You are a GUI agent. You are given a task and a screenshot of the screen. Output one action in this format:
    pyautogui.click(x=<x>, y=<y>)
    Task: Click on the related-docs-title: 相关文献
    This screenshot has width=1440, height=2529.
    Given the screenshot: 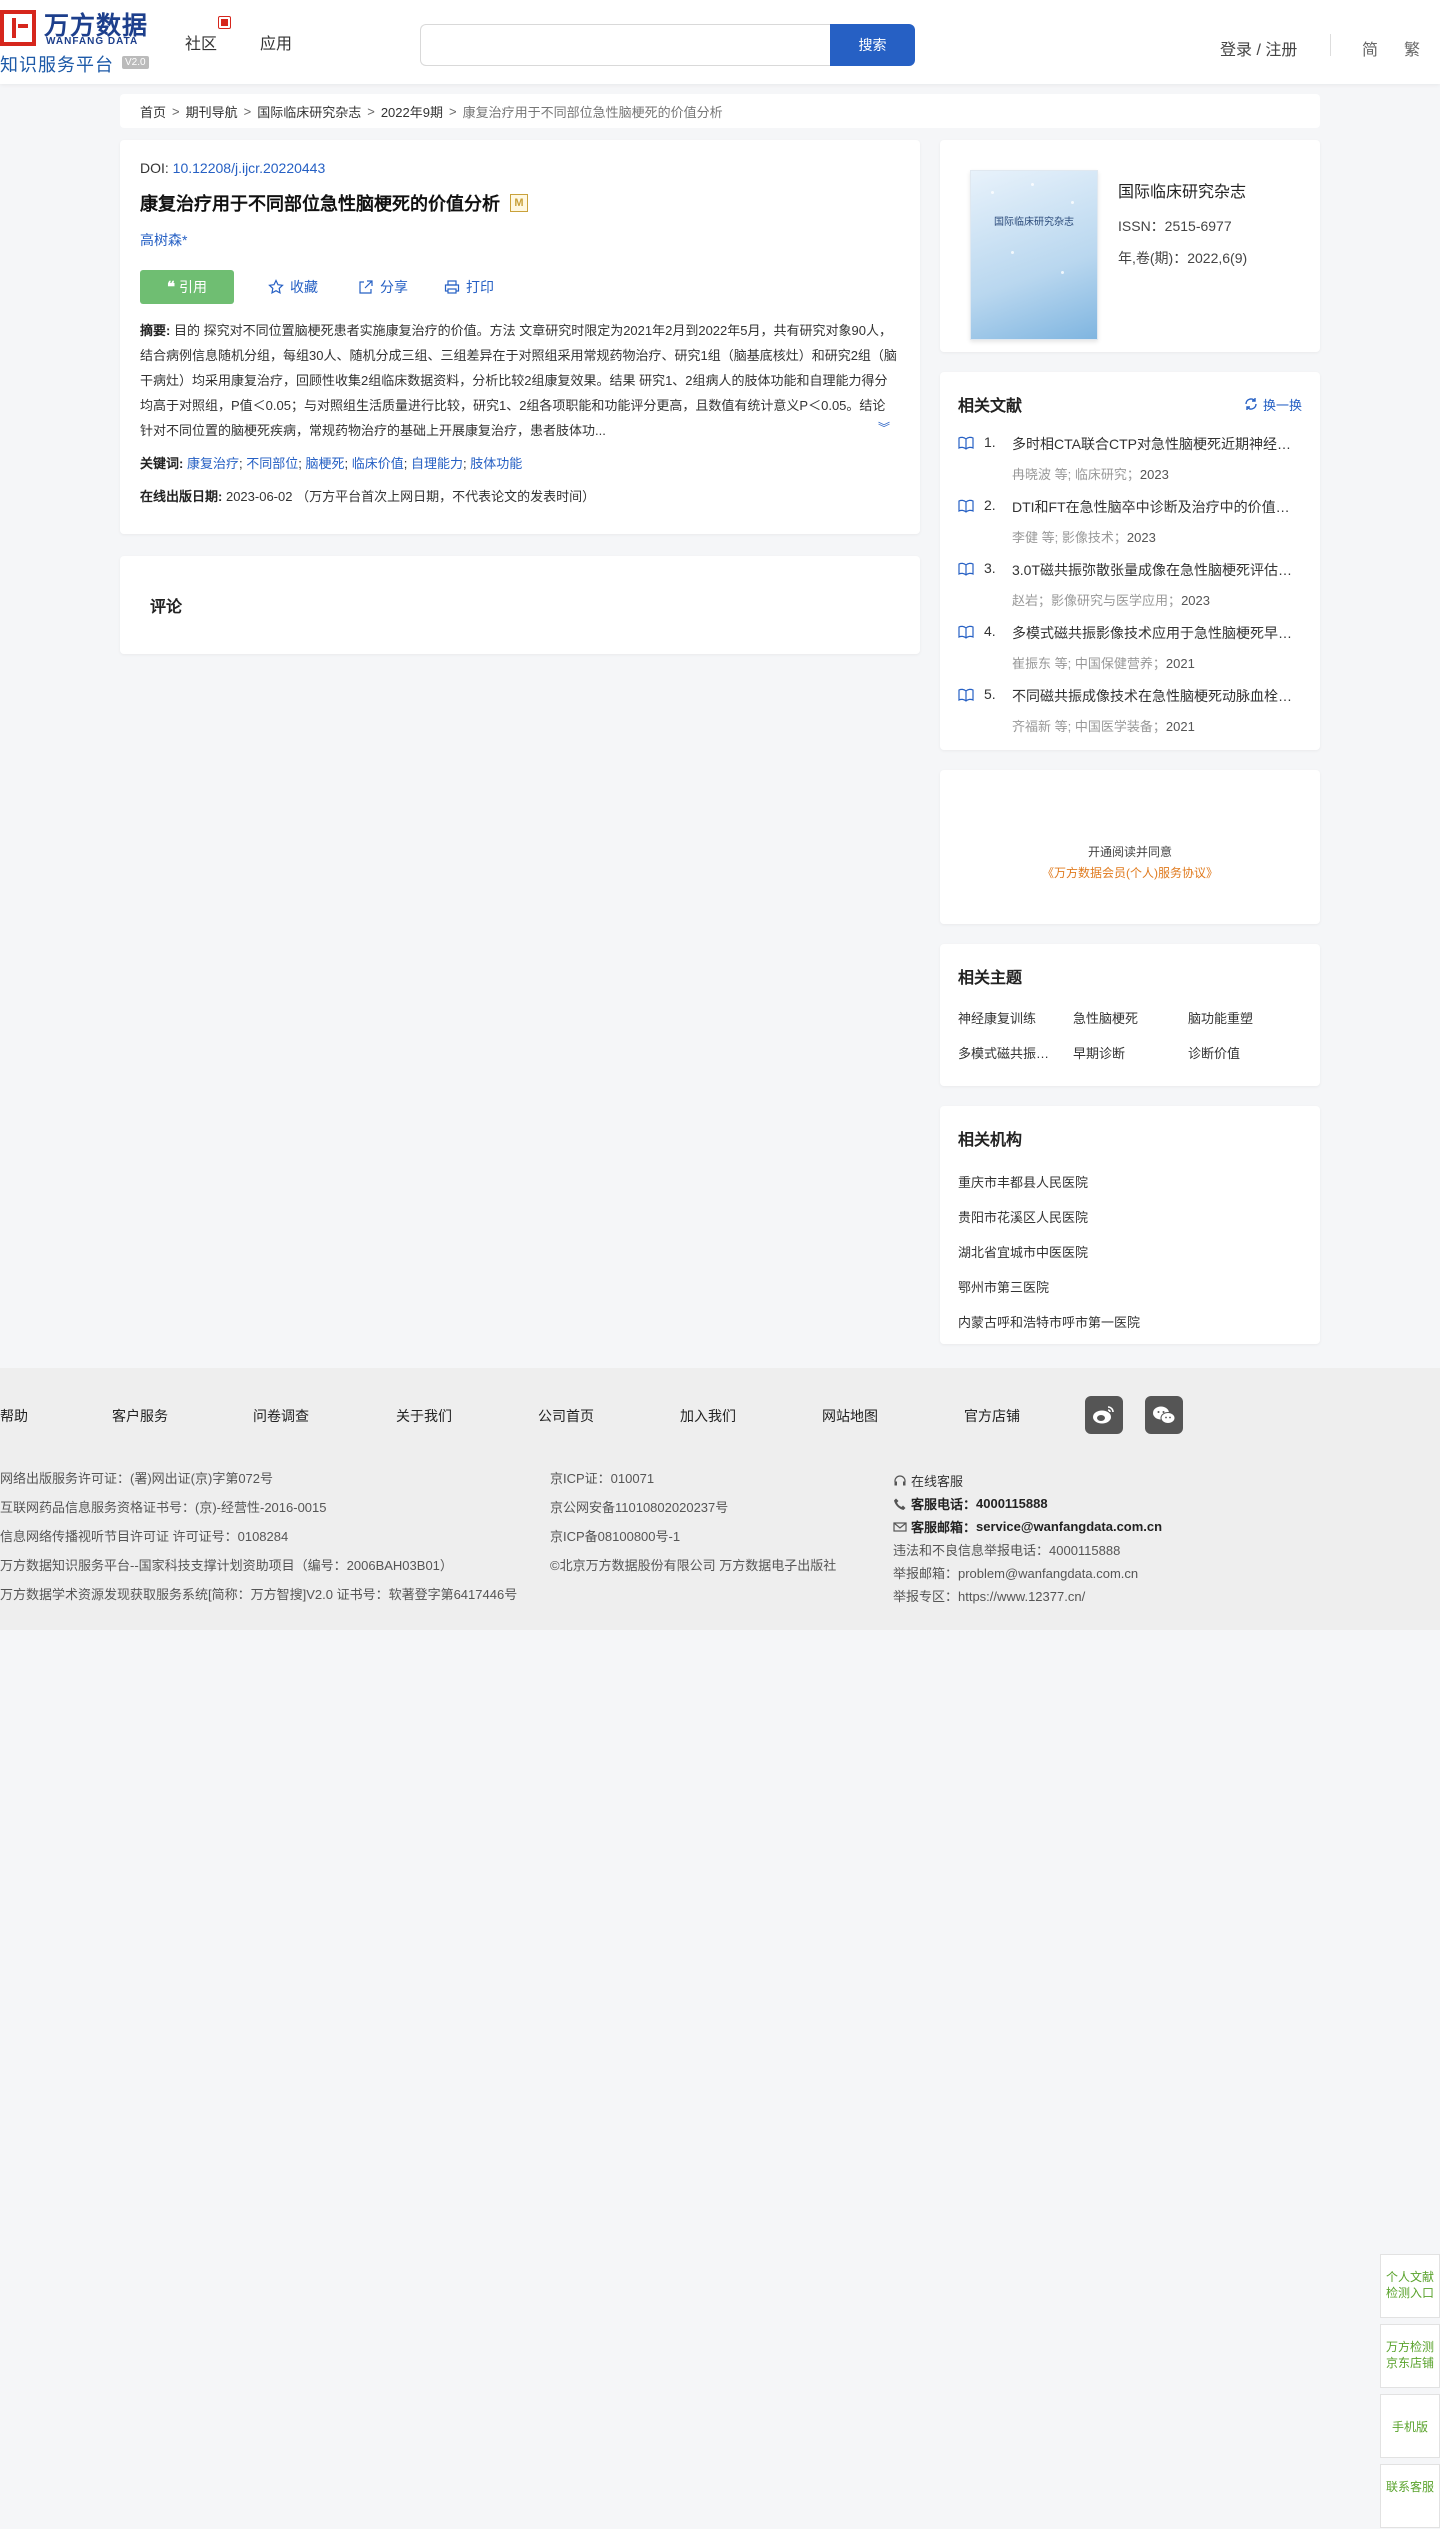 What is the action you would take?
    pyautogui.click(x=990, y=406)
    